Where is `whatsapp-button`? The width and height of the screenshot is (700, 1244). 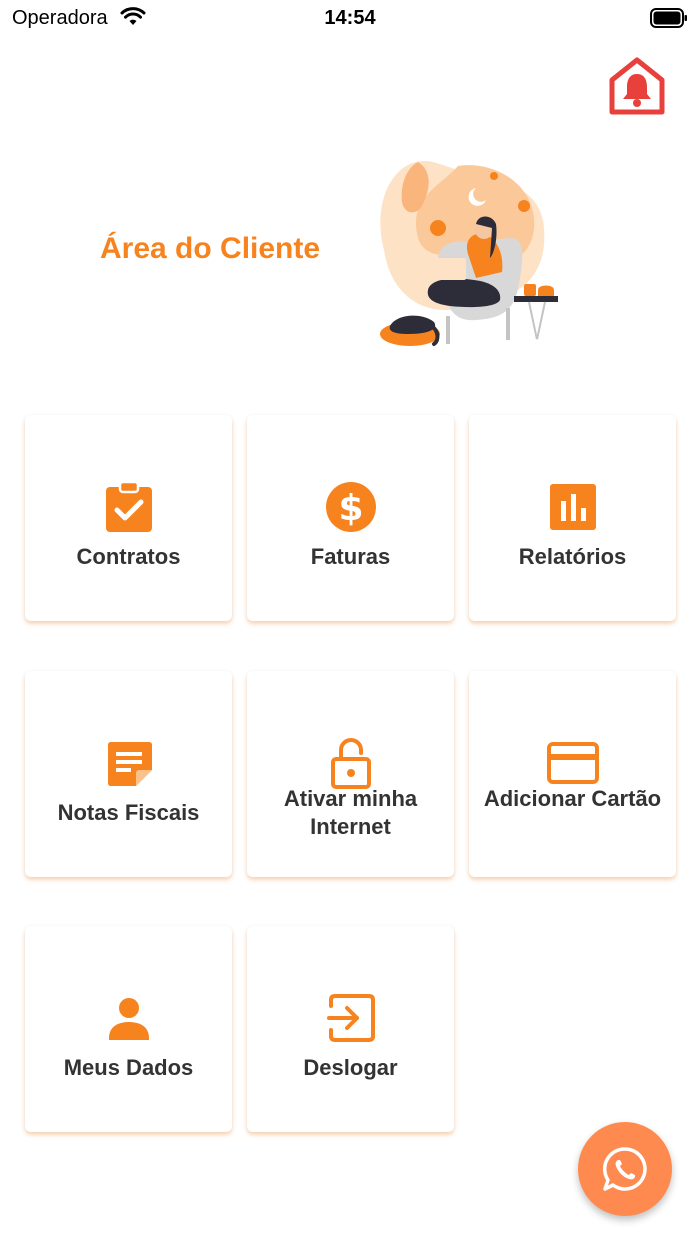
whatsapp-button is located at coordinates (625, 1169).